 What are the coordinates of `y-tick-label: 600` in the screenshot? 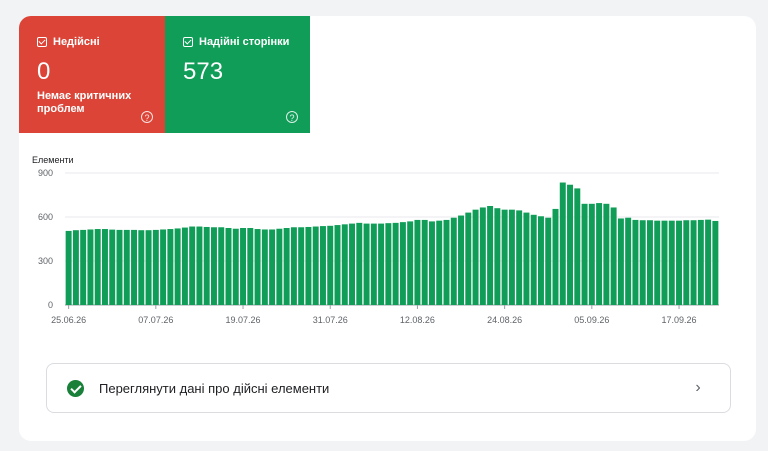 It's located at (45, 217).